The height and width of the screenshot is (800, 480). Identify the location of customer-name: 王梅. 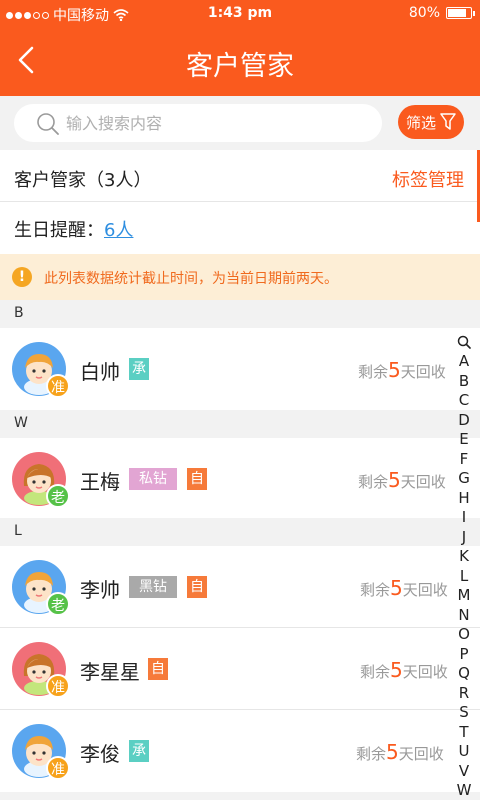
(100, 482).